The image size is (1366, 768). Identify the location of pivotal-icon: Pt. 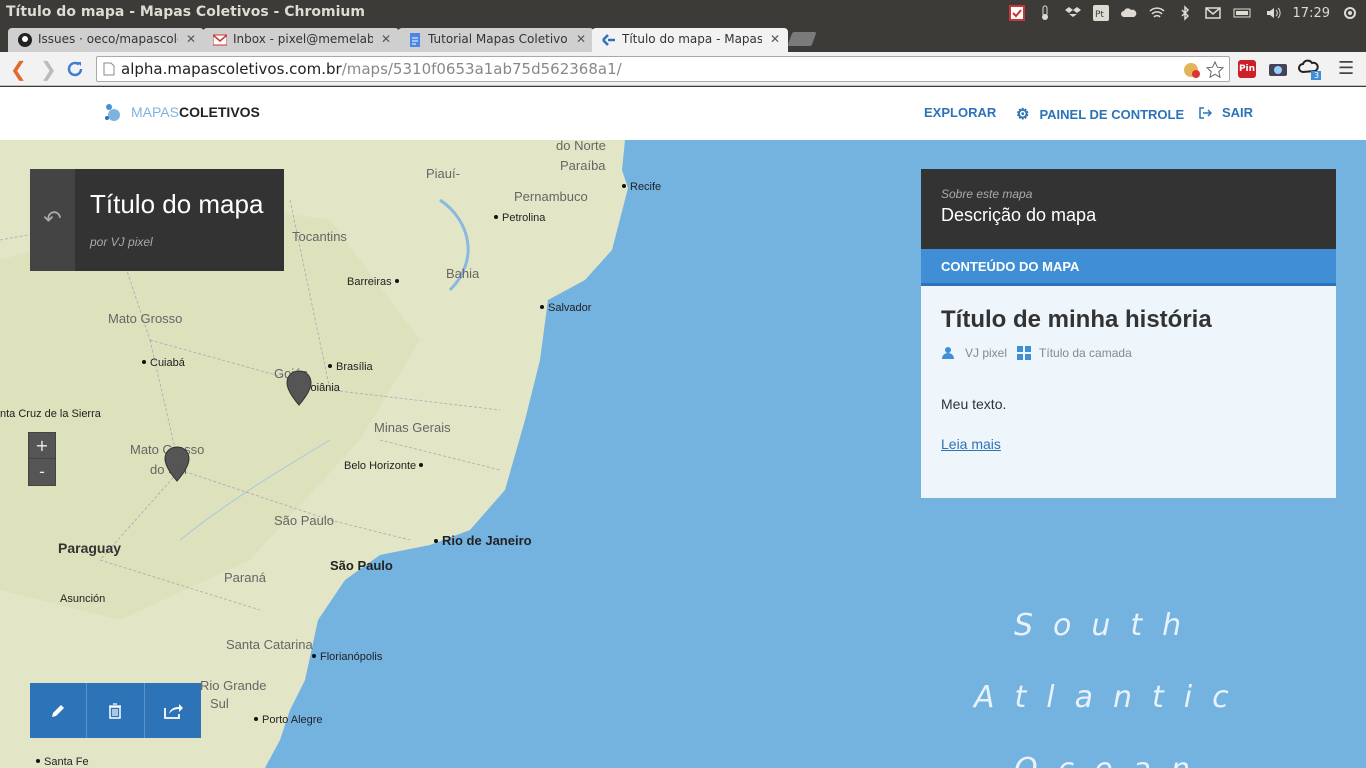
(1100, 13).